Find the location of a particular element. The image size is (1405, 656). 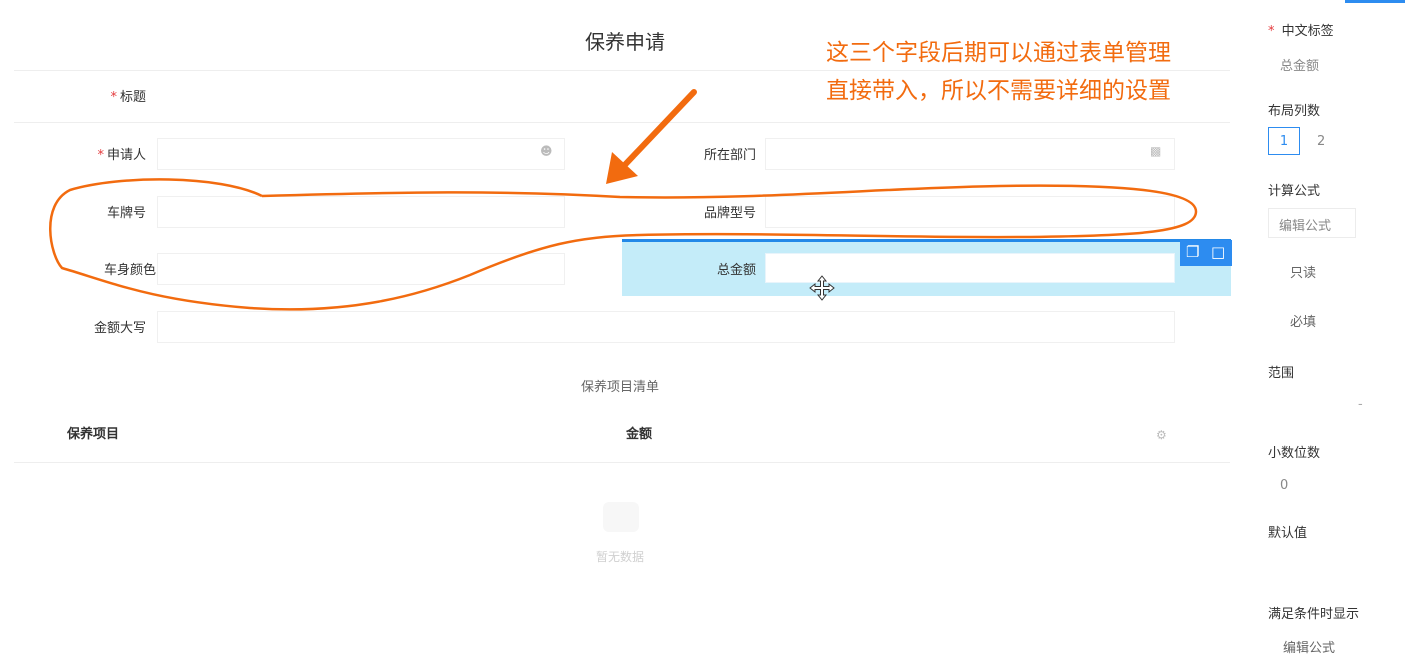

readonly-toggle: 只读 is located at coordinates (1303, 271).